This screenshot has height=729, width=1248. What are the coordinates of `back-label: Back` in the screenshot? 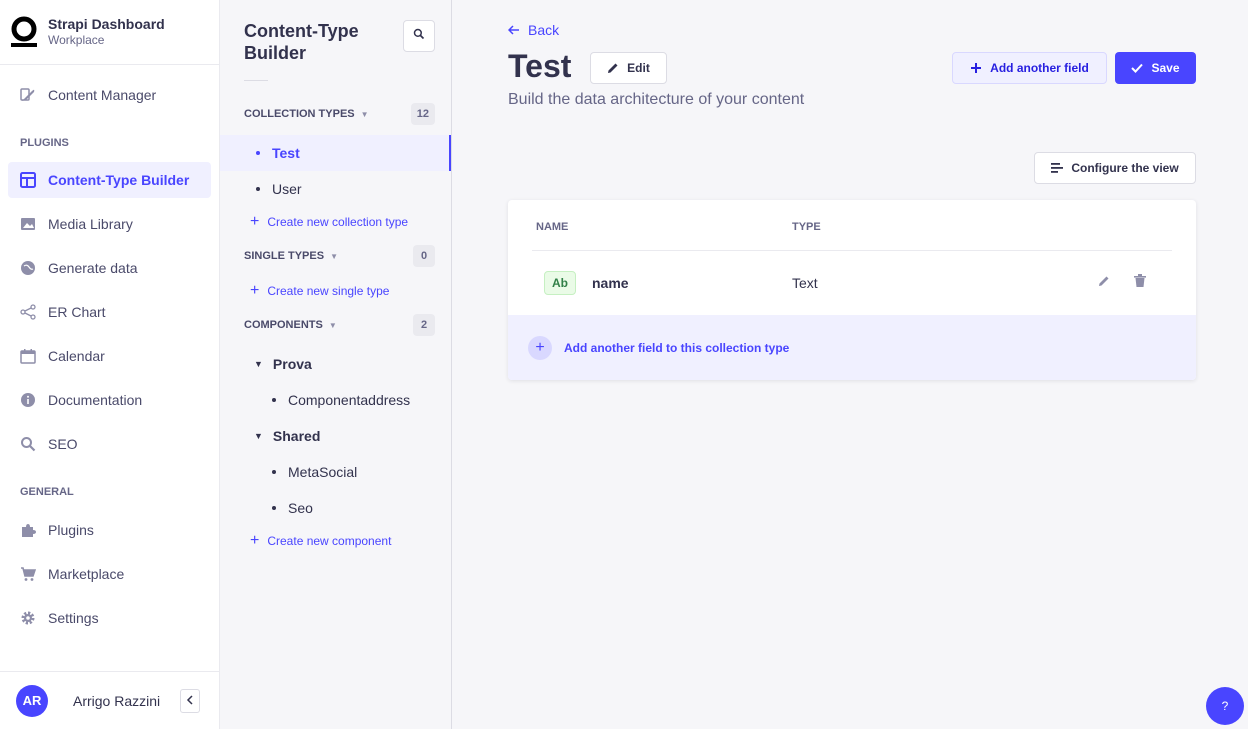 It's located at (544, 30).